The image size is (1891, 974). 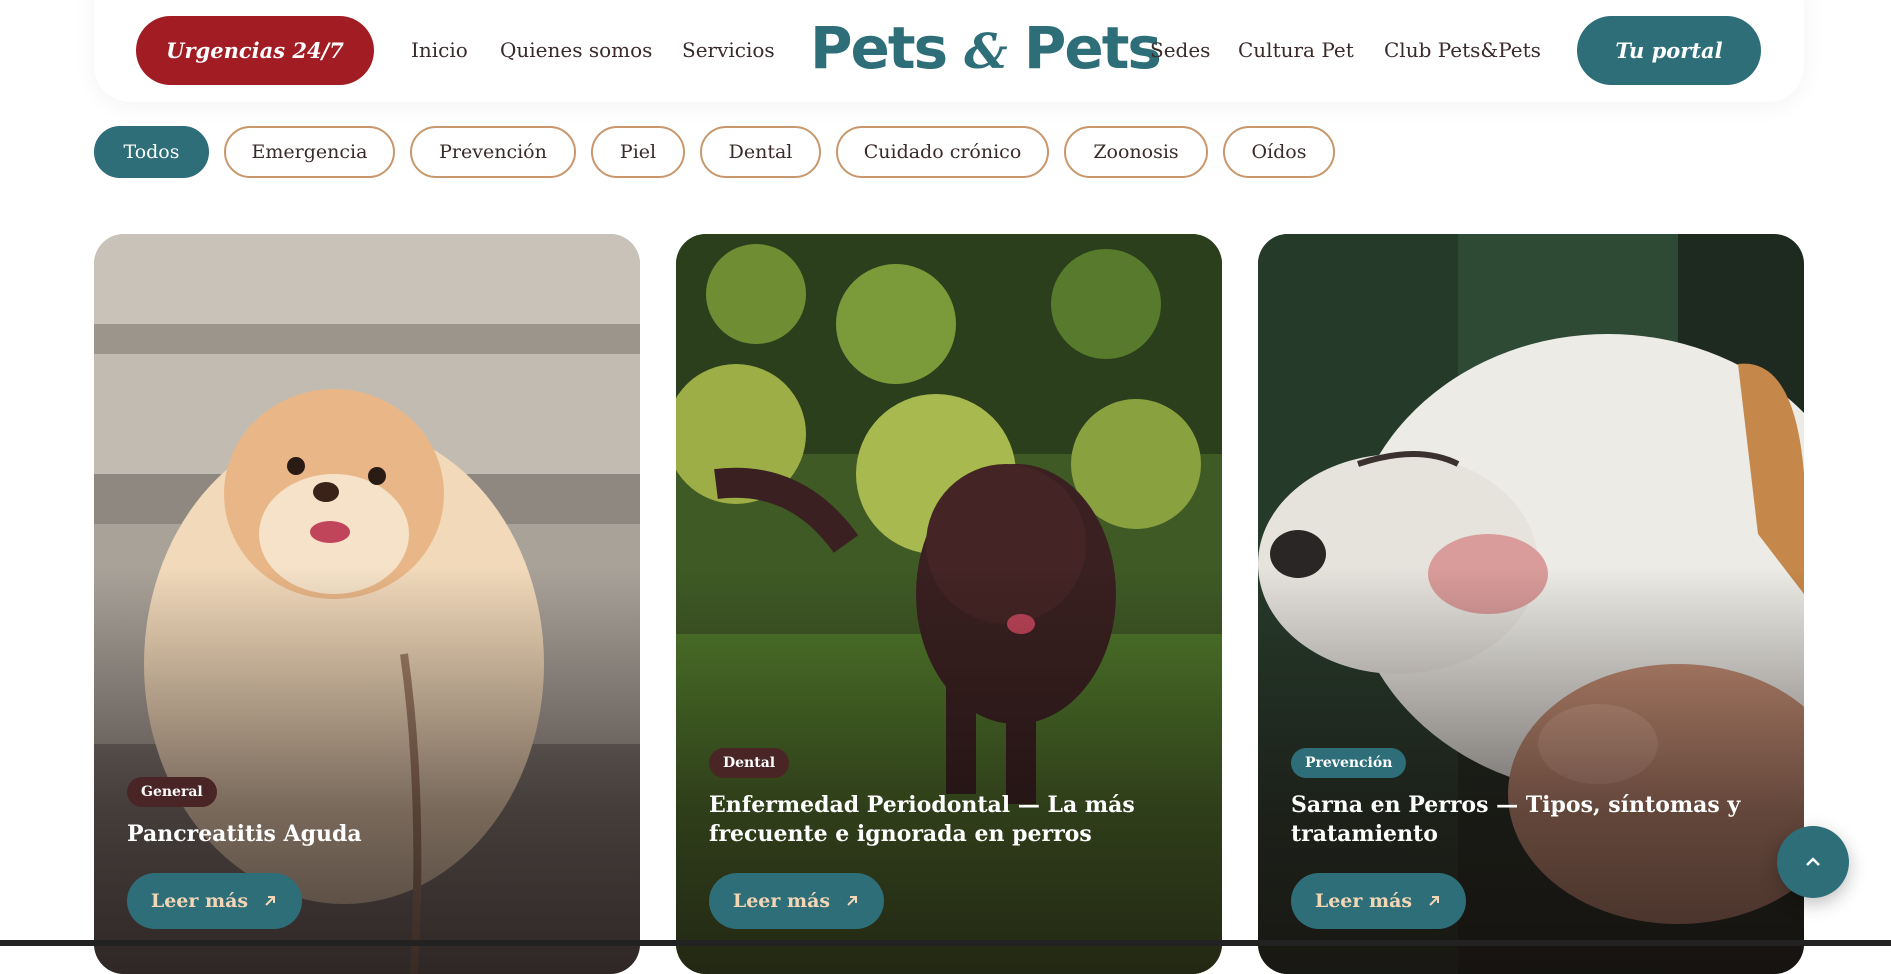 What do you see at coordinates (362, 834) in the screenshot?
I see `card-title: Pancreatitis Aguda` at bounding box center [362, 834].